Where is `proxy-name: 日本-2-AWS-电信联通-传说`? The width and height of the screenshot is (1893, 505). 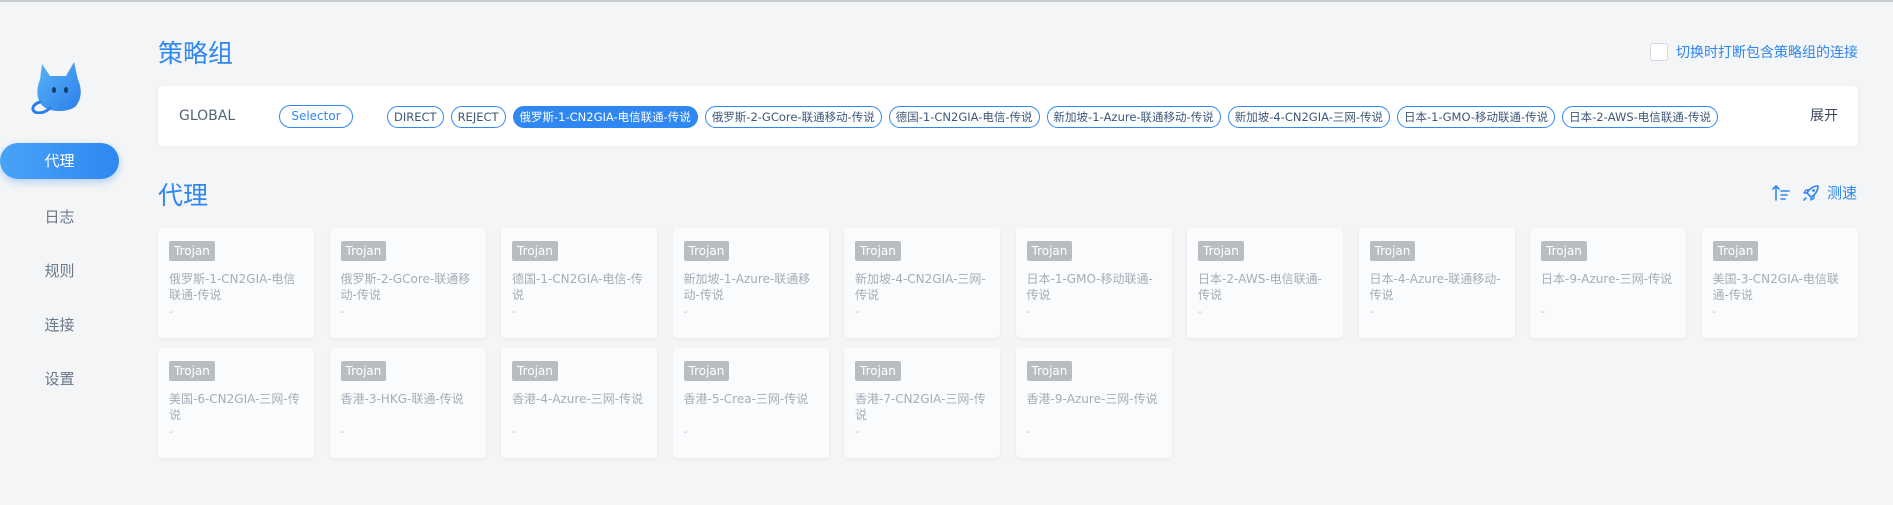 proxy-name: 日本-2-AWS-电信联通-传说 is located at coordinates (1260, 287).